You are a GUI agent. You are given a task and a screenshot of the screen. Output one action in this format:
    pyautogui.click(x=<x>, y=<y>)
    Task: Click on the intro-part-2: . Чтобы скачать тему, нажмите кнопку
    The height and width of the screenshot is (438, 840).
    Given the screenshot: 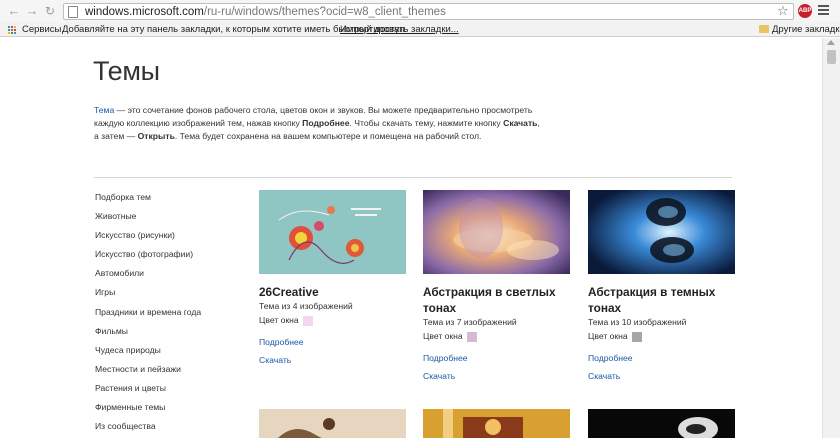 What is the action you would take?
    pyautogui.click(x=426, y=123)
    